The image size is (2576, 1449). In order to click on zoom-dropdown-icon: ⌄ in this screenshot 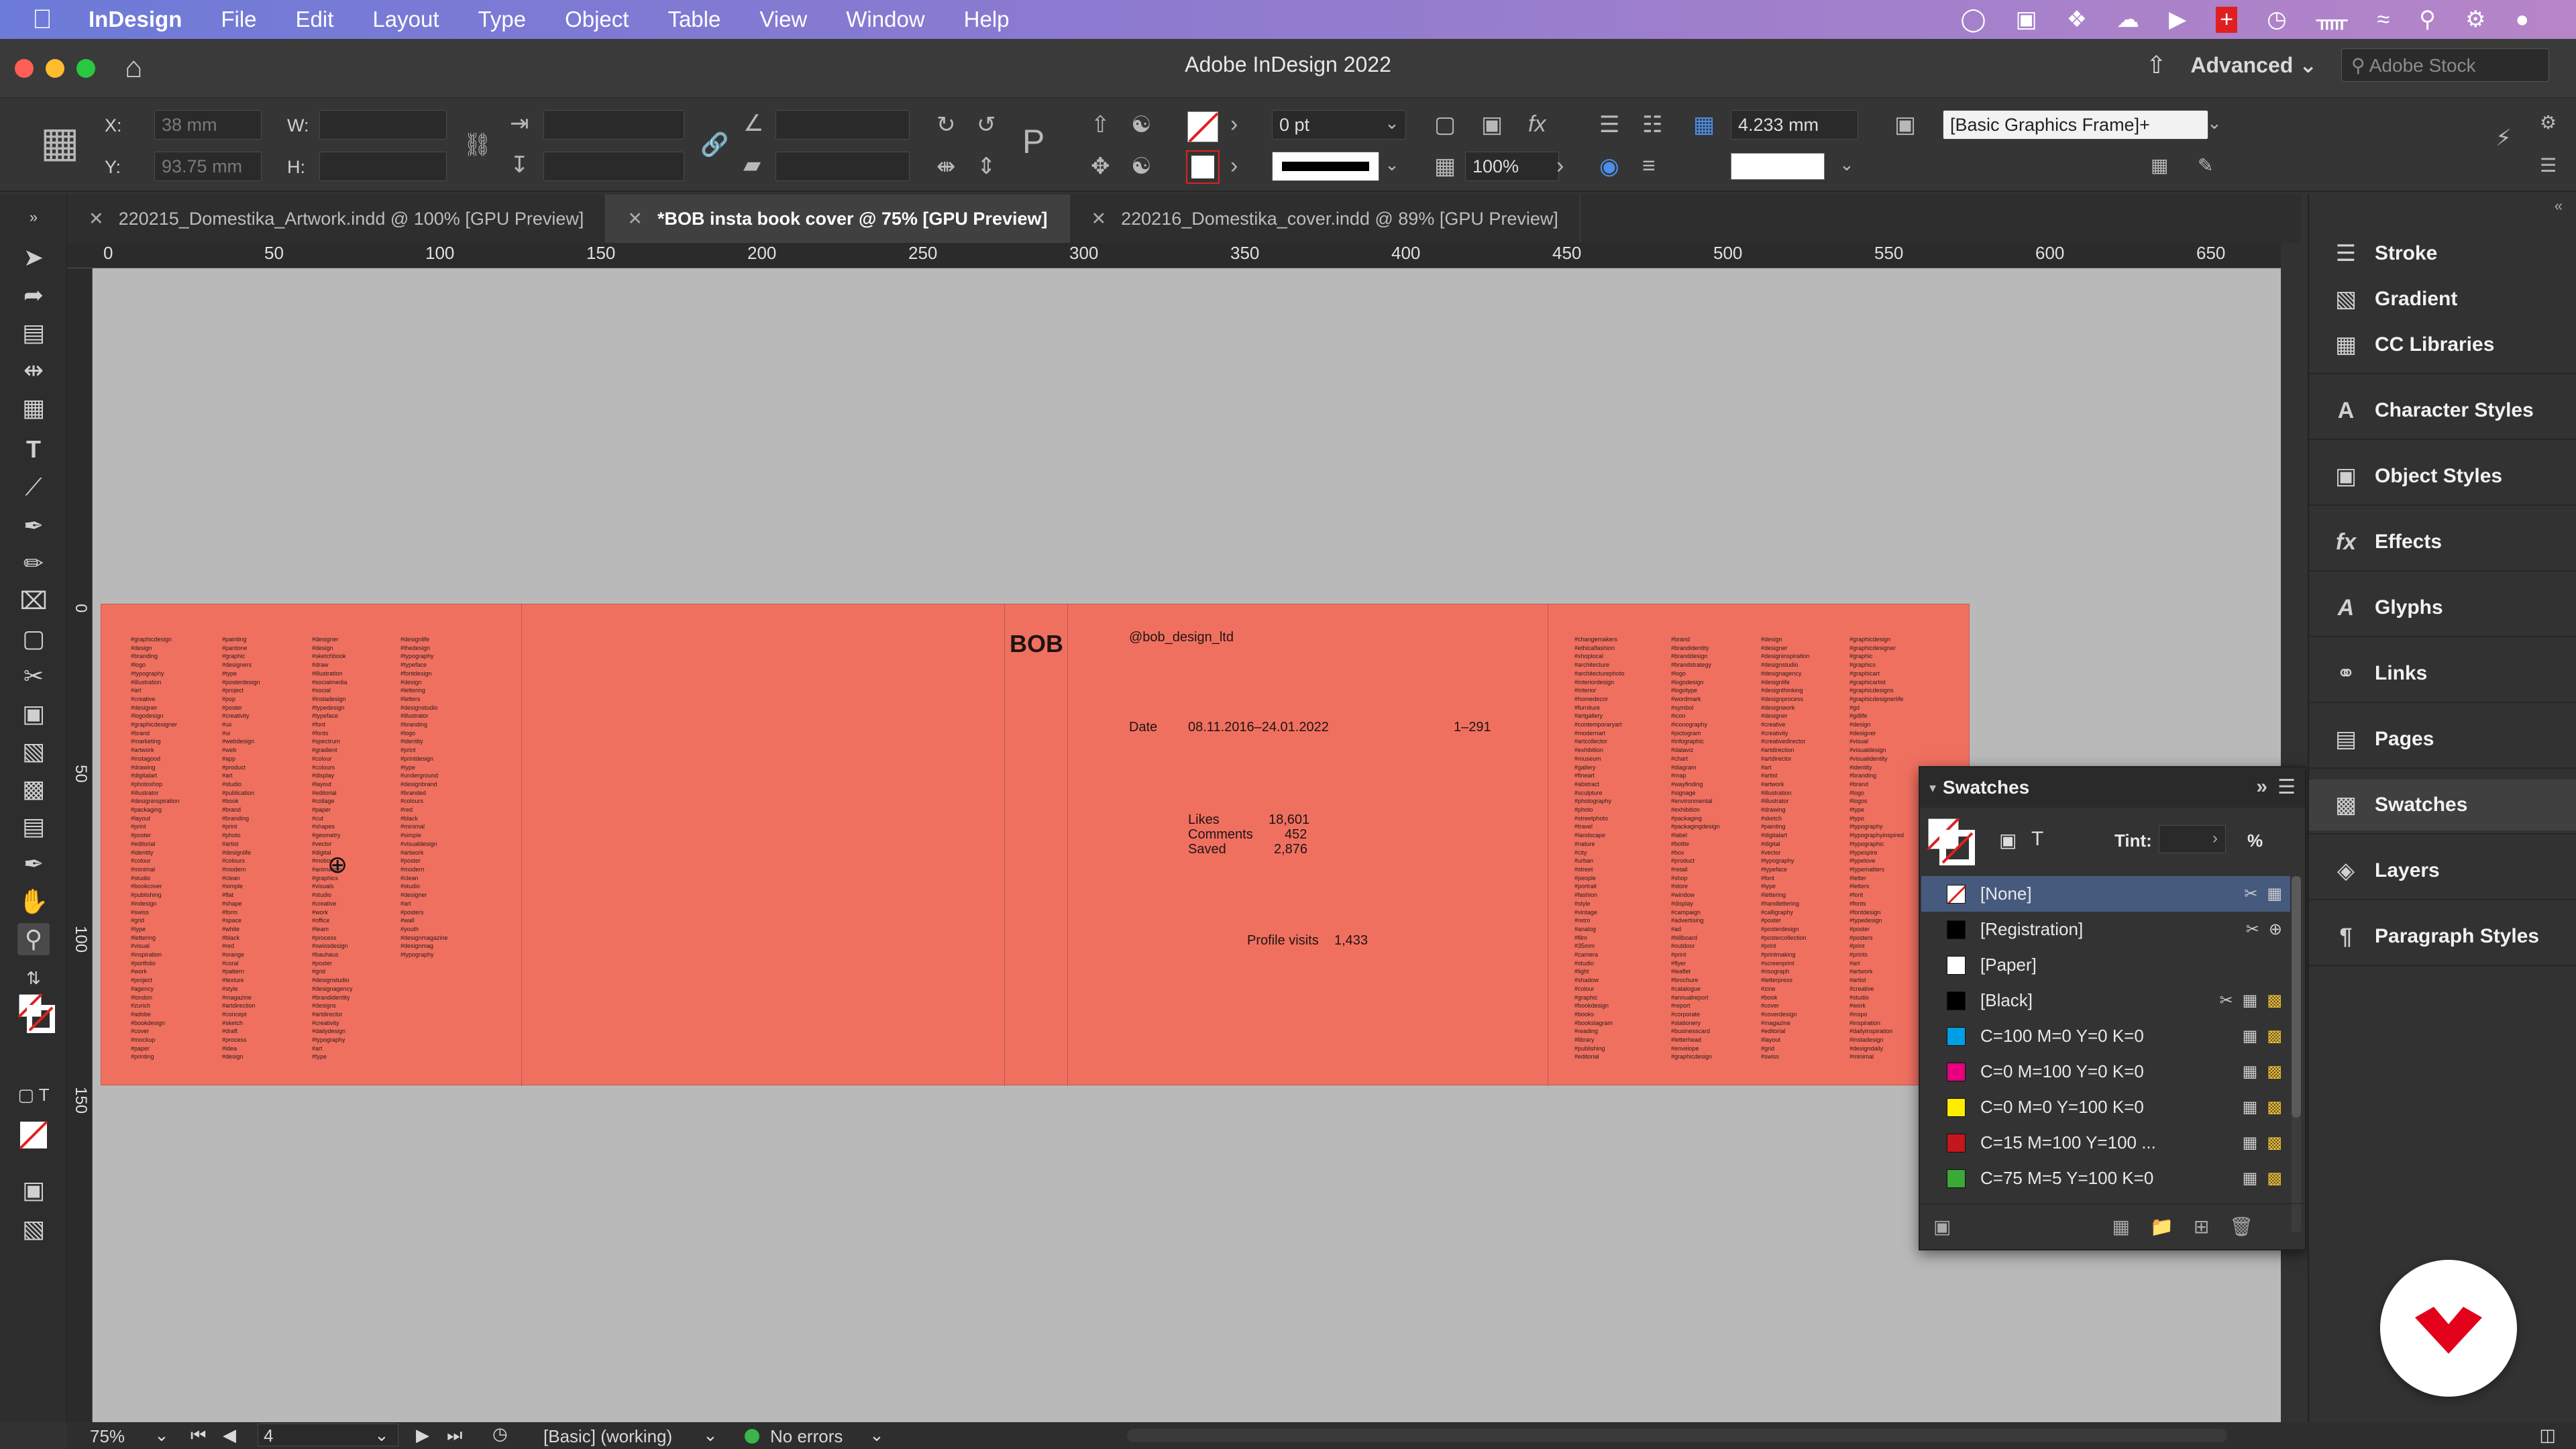, I will do `click(161, 1435)`.